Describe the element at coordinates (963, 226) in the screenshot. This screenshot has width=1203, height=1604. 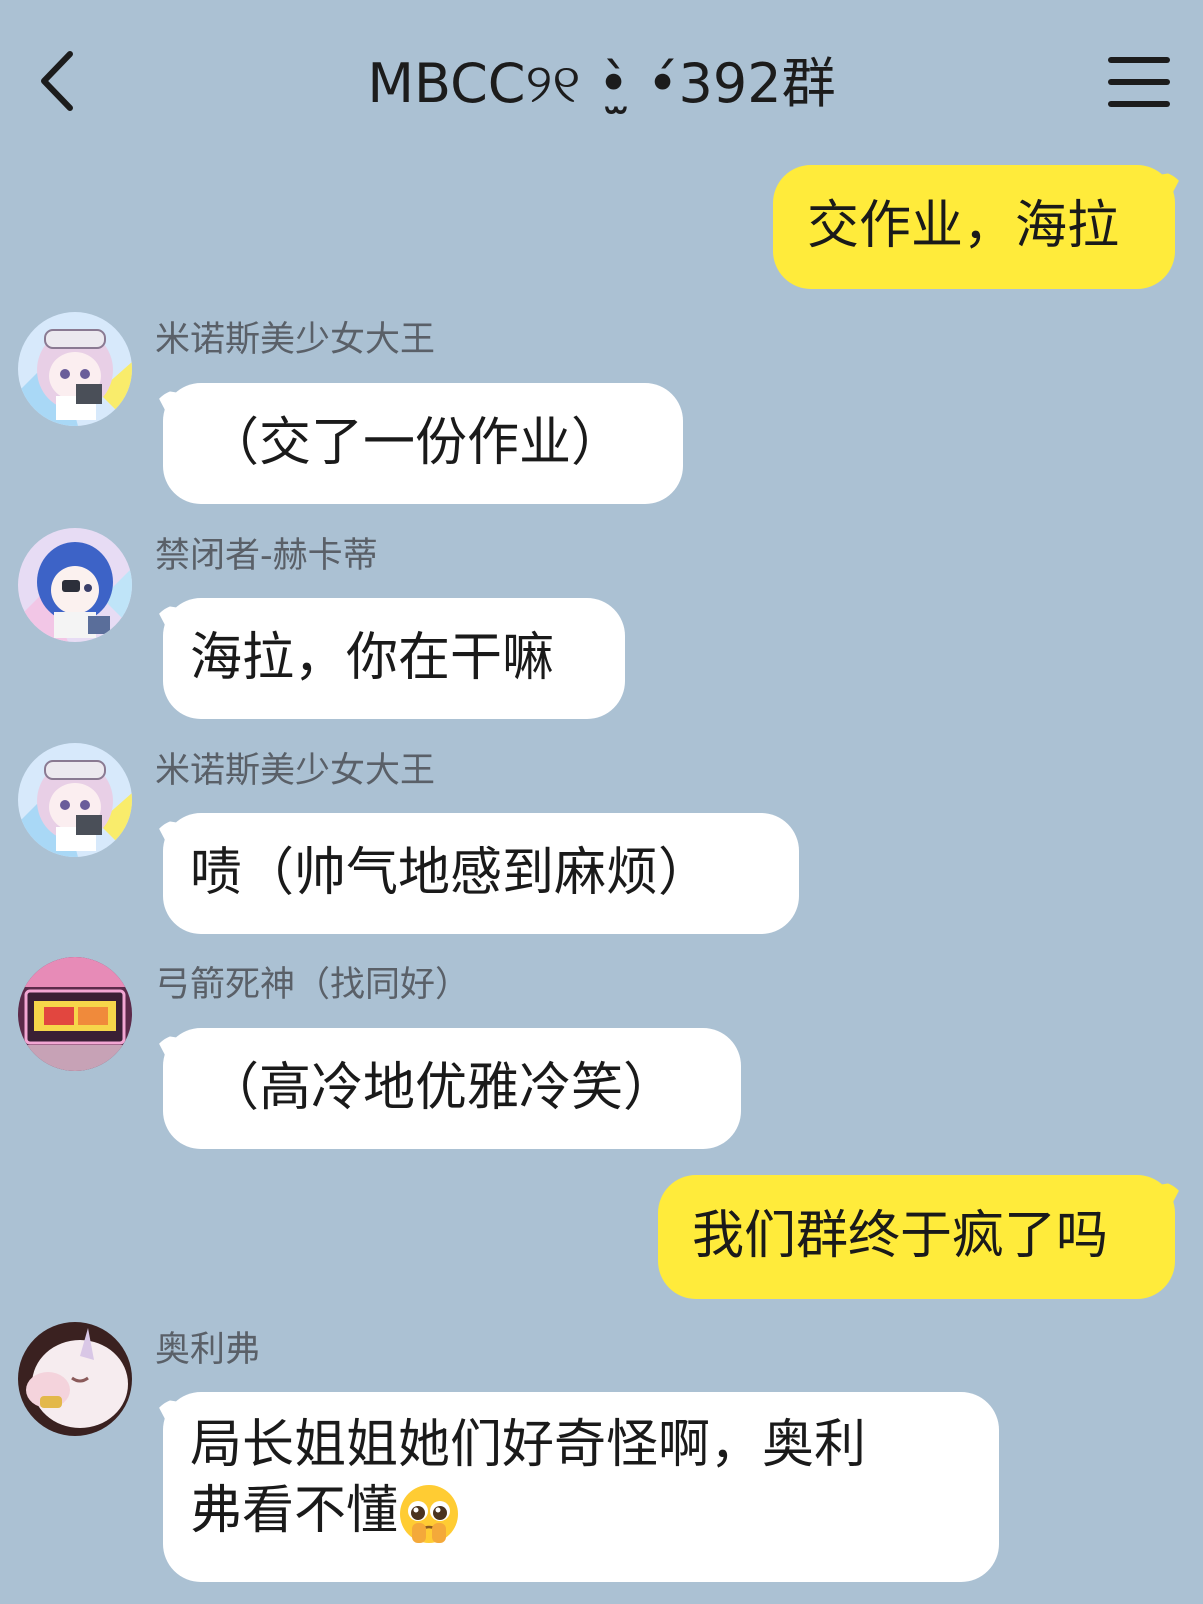
I see `message-text: 交作业，海拉` at that location.